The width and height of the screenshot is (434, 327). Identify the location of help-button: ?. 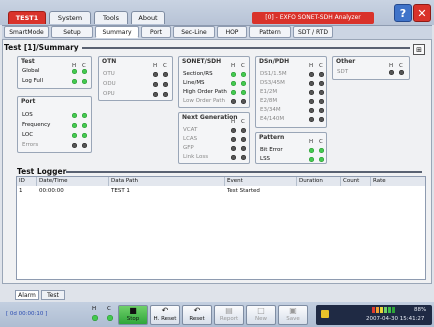
(403, 13).